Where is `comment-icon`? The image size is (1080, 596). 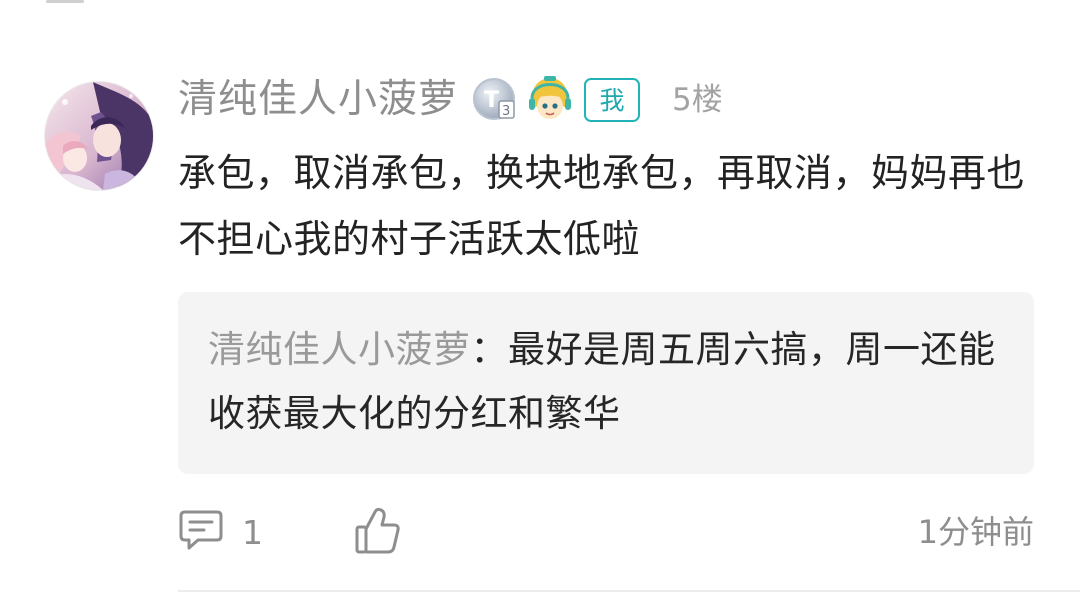
comment-icon is located at coordinates (201, 532).